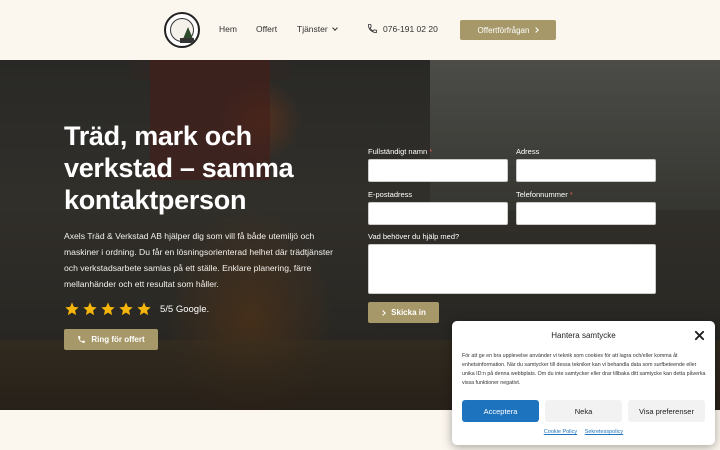 Image resolution: width=720 pixels, height=450 pixels. Describe the element at coordinates (560, 432) in the screenshot. I see `cookie-policy-link: Cookie Policy` at that location.